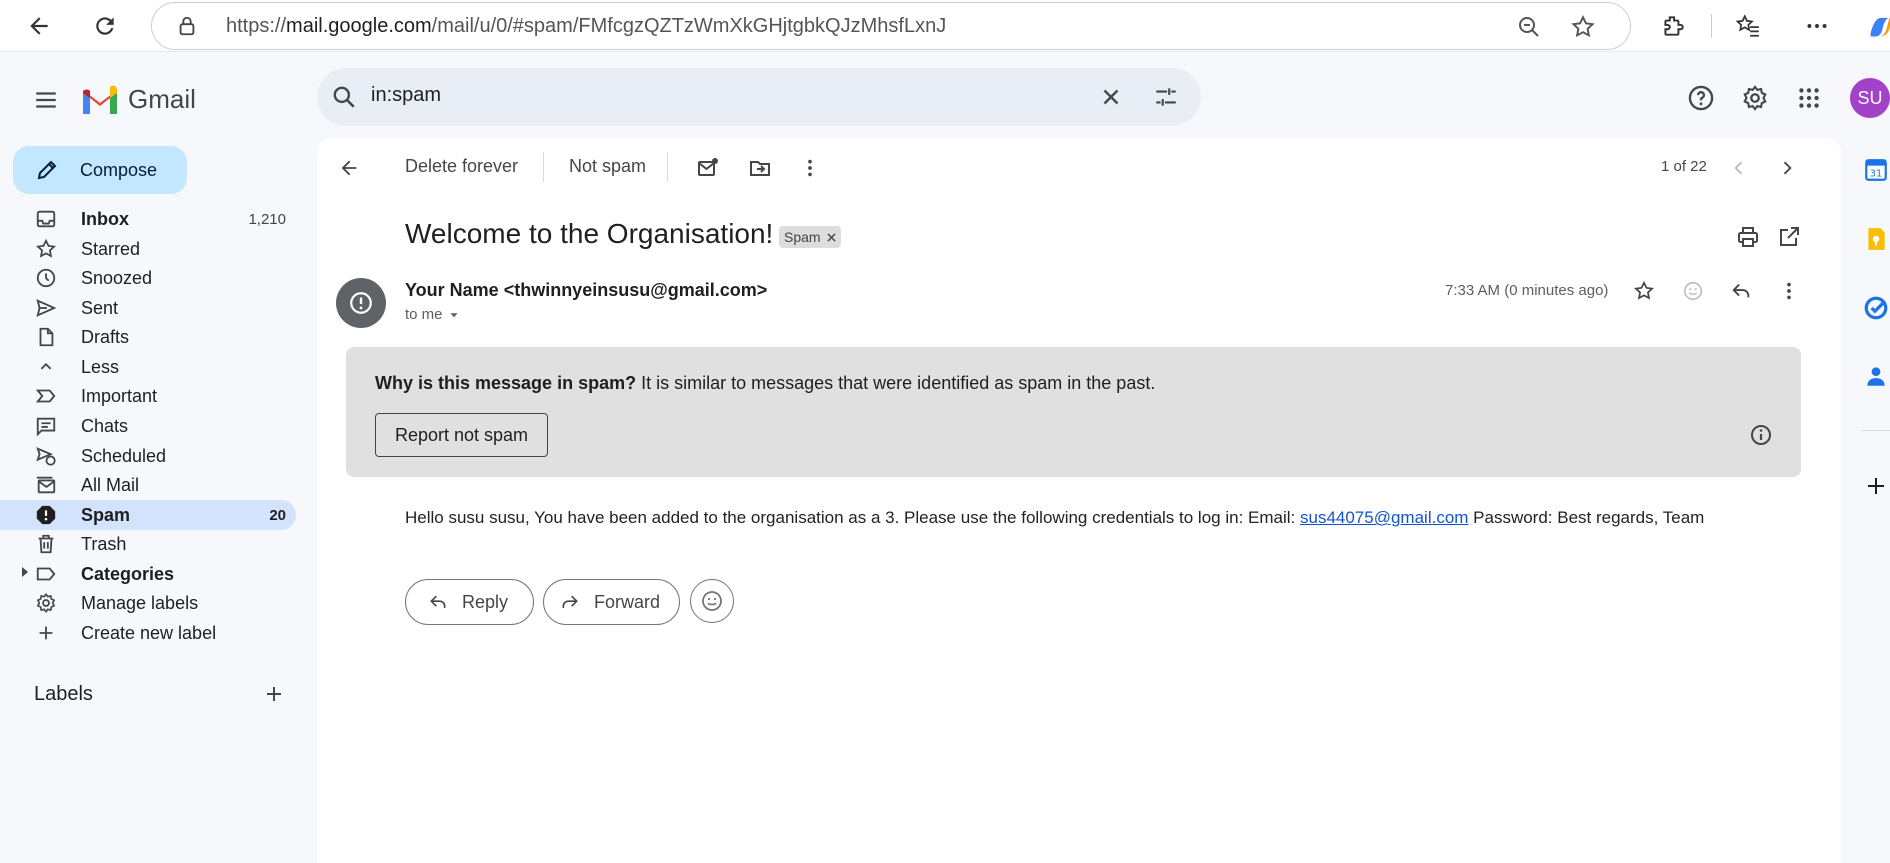  I want to click on refresh-icon, so click(105, 26).